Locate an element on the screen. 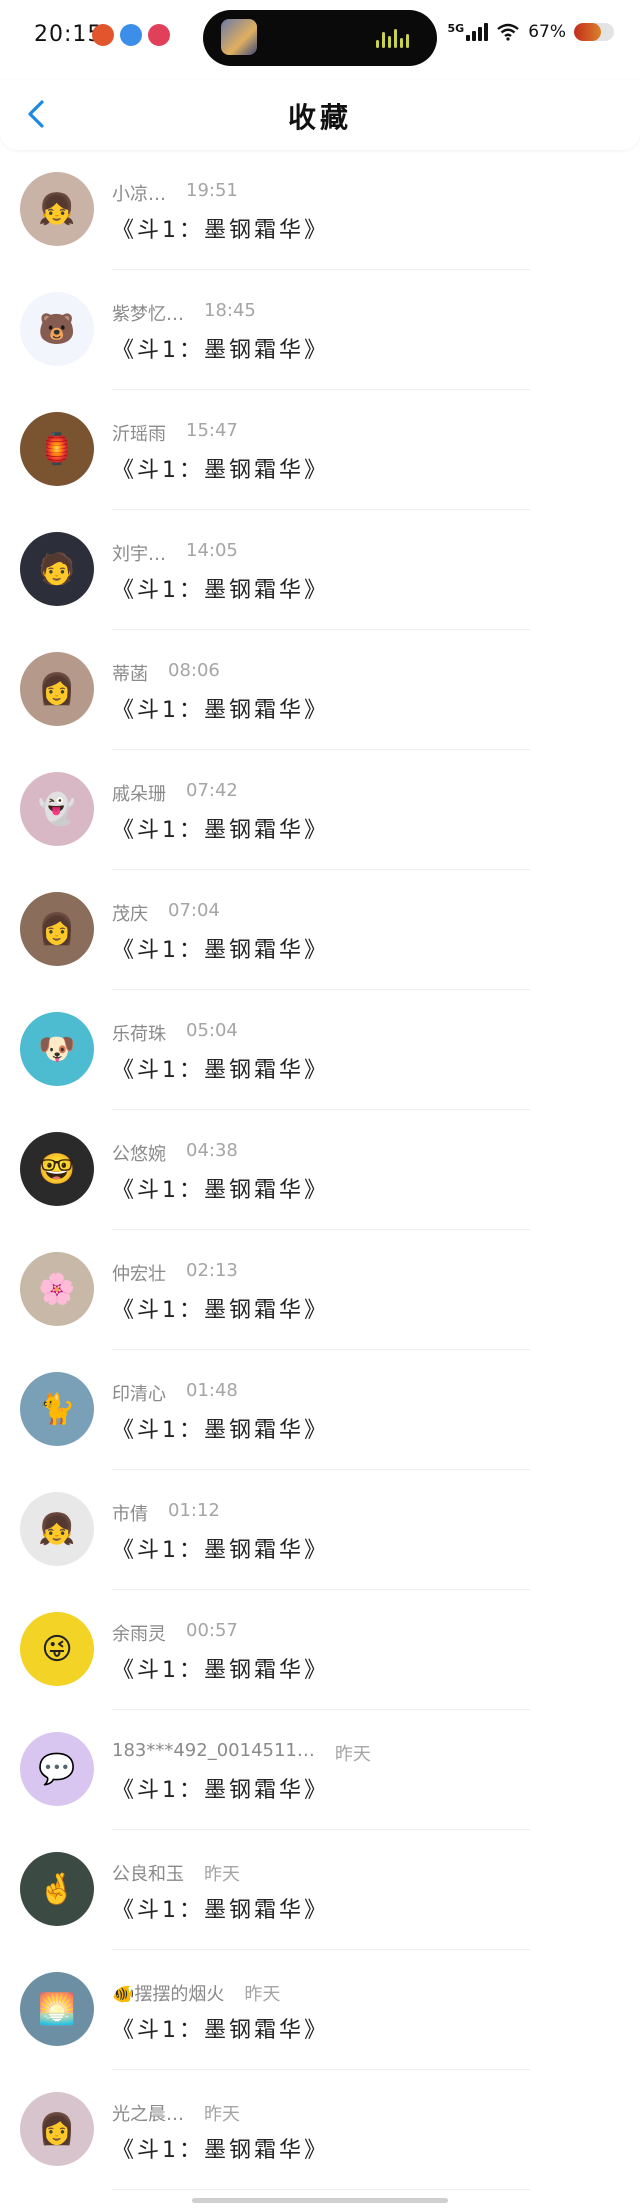 This screenshot has height=2210, width=640. avatar-glyph: 🐶 is located at coordinates (57, 1049).